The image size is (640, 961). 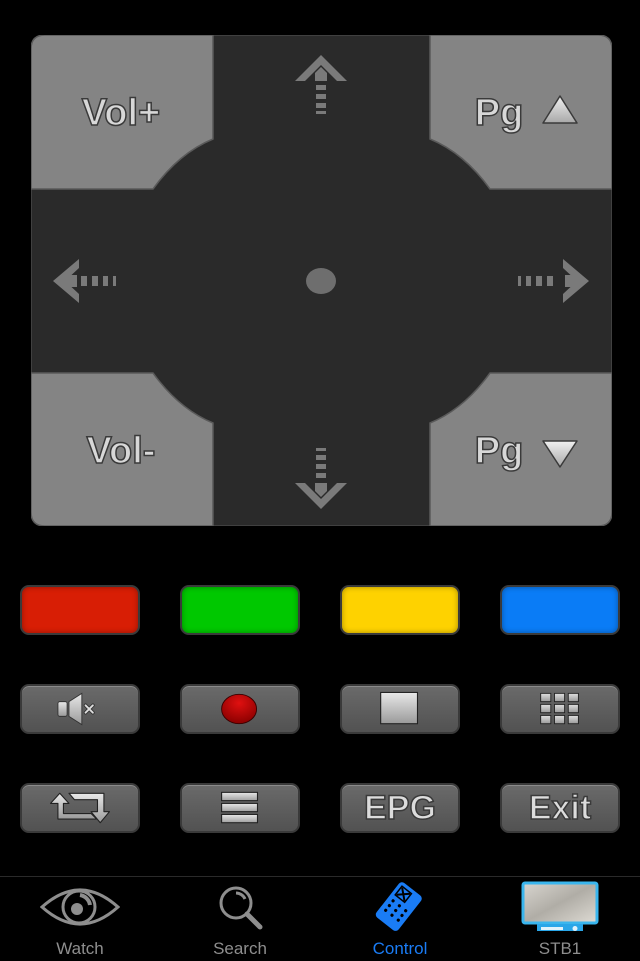 I want to click on menu-icon, so click(x=240, y=807).